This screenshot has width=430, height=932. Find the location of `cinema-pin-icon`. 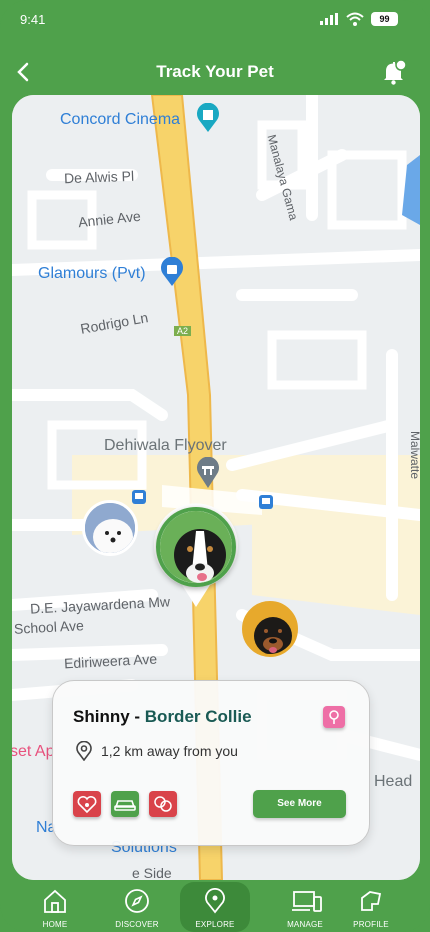

cinema-pin-icon is located at coordinates (208, 118).